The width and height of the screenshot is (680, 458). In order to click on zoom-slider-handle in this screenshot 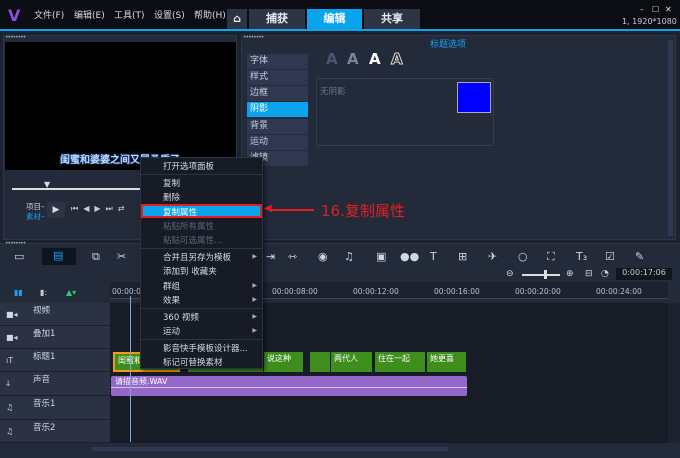, I will do `click(545, 274)`.